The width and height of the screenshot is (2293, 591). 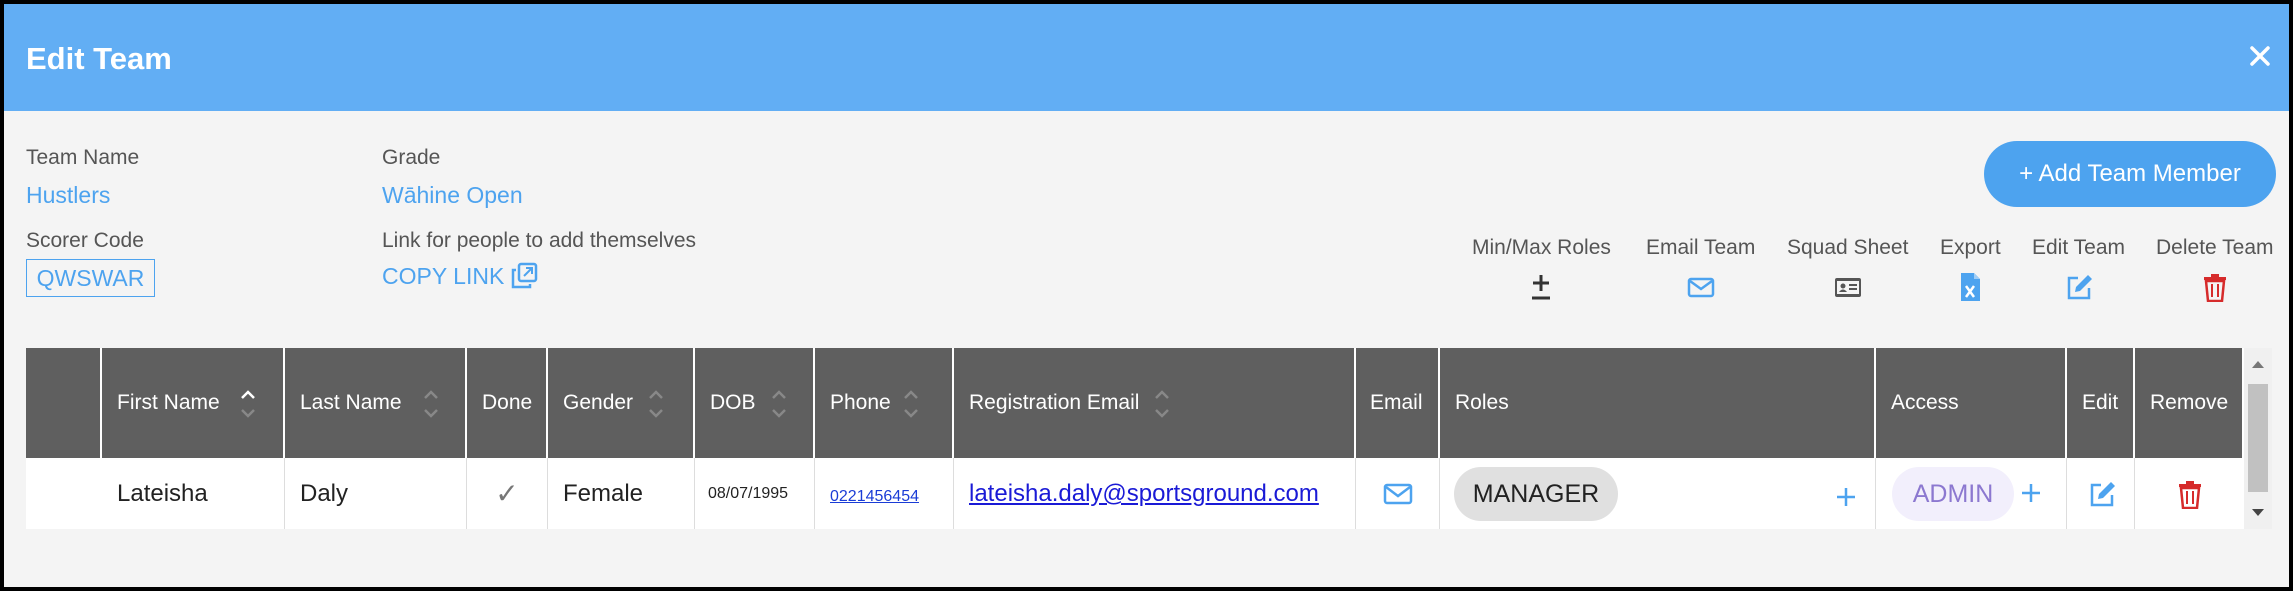 I want to click on header-access: Access, so click(x=1971, y=403).